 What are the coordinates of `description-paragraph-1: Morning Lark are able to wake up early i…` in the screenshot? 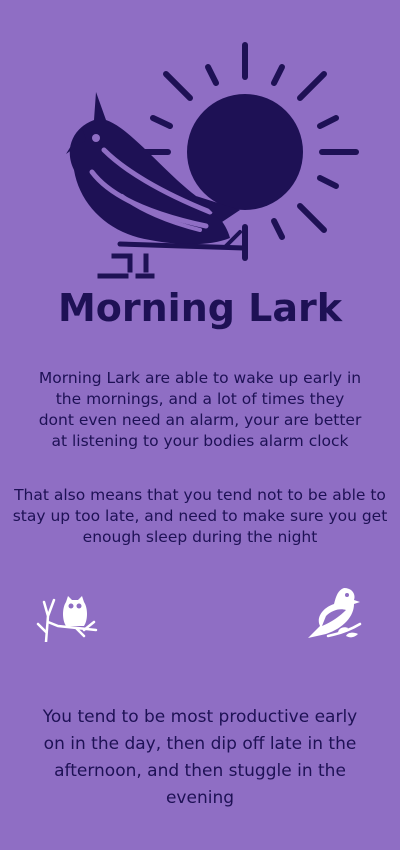 It's located at (200, 409).